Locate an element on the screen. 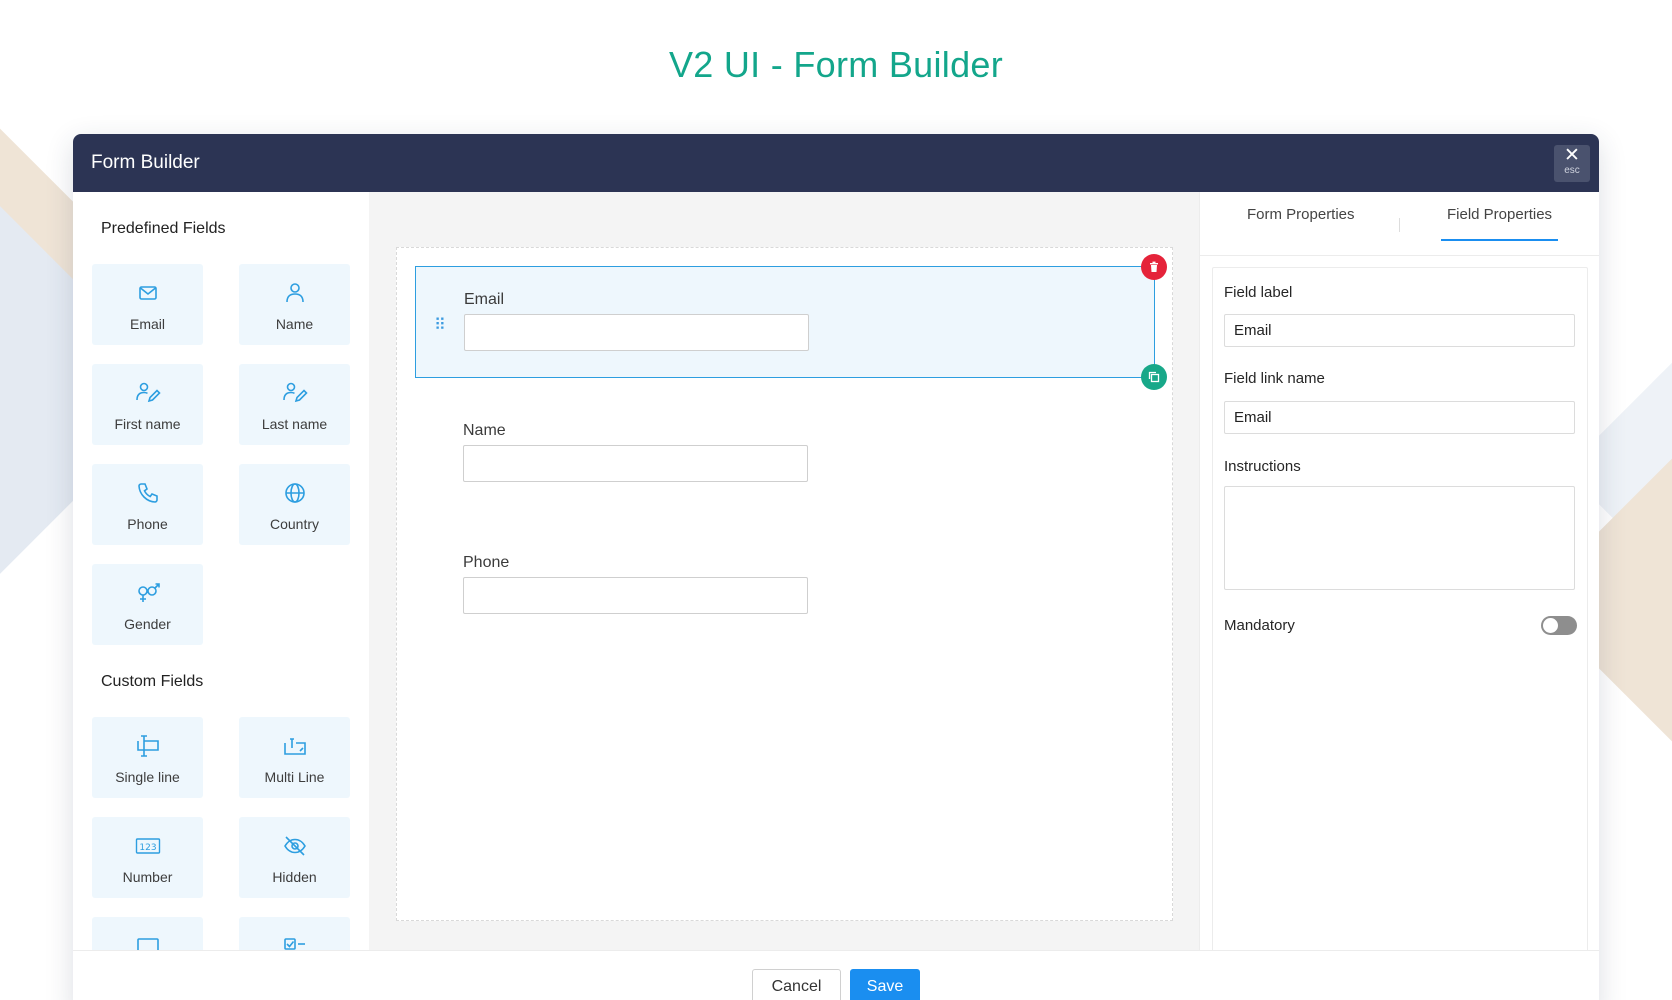 The width and height of the screenshot is (1672, 1000). palette-tile-label: Single line is located at coordinates (147, 777).